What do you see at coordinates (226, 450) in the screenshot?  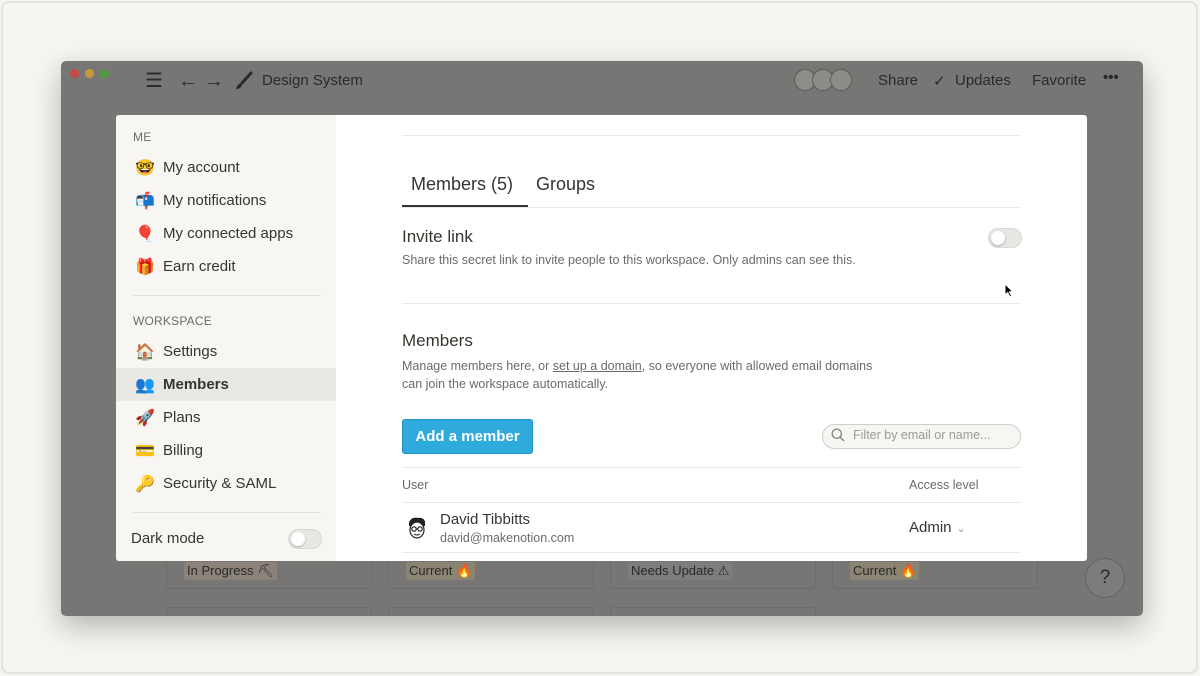 I see `sidebar-item-billing: 💳 Billing` at bounding box center [226, 450].